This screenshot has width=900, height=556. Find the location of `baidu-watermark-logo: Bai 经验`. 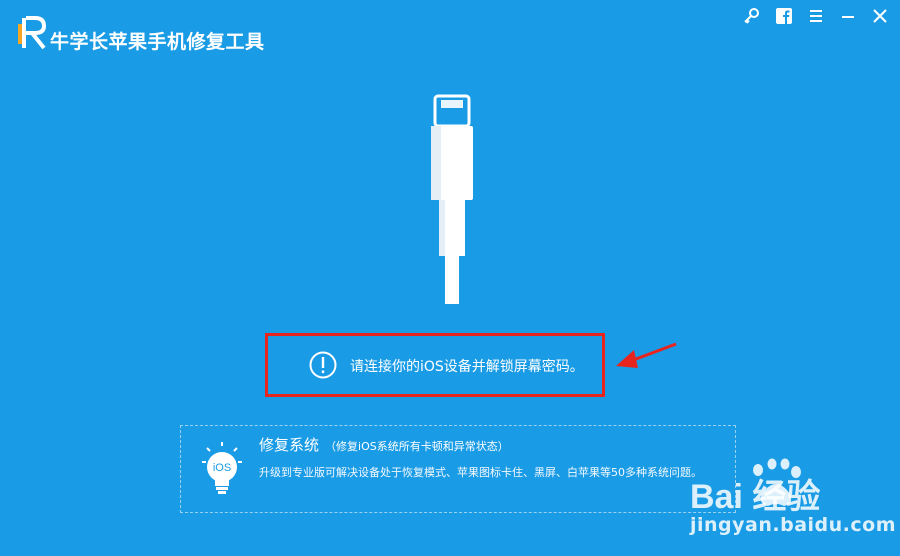

baidu-watermark-logo: Bai 经验 is located at coordinates (755, 486).